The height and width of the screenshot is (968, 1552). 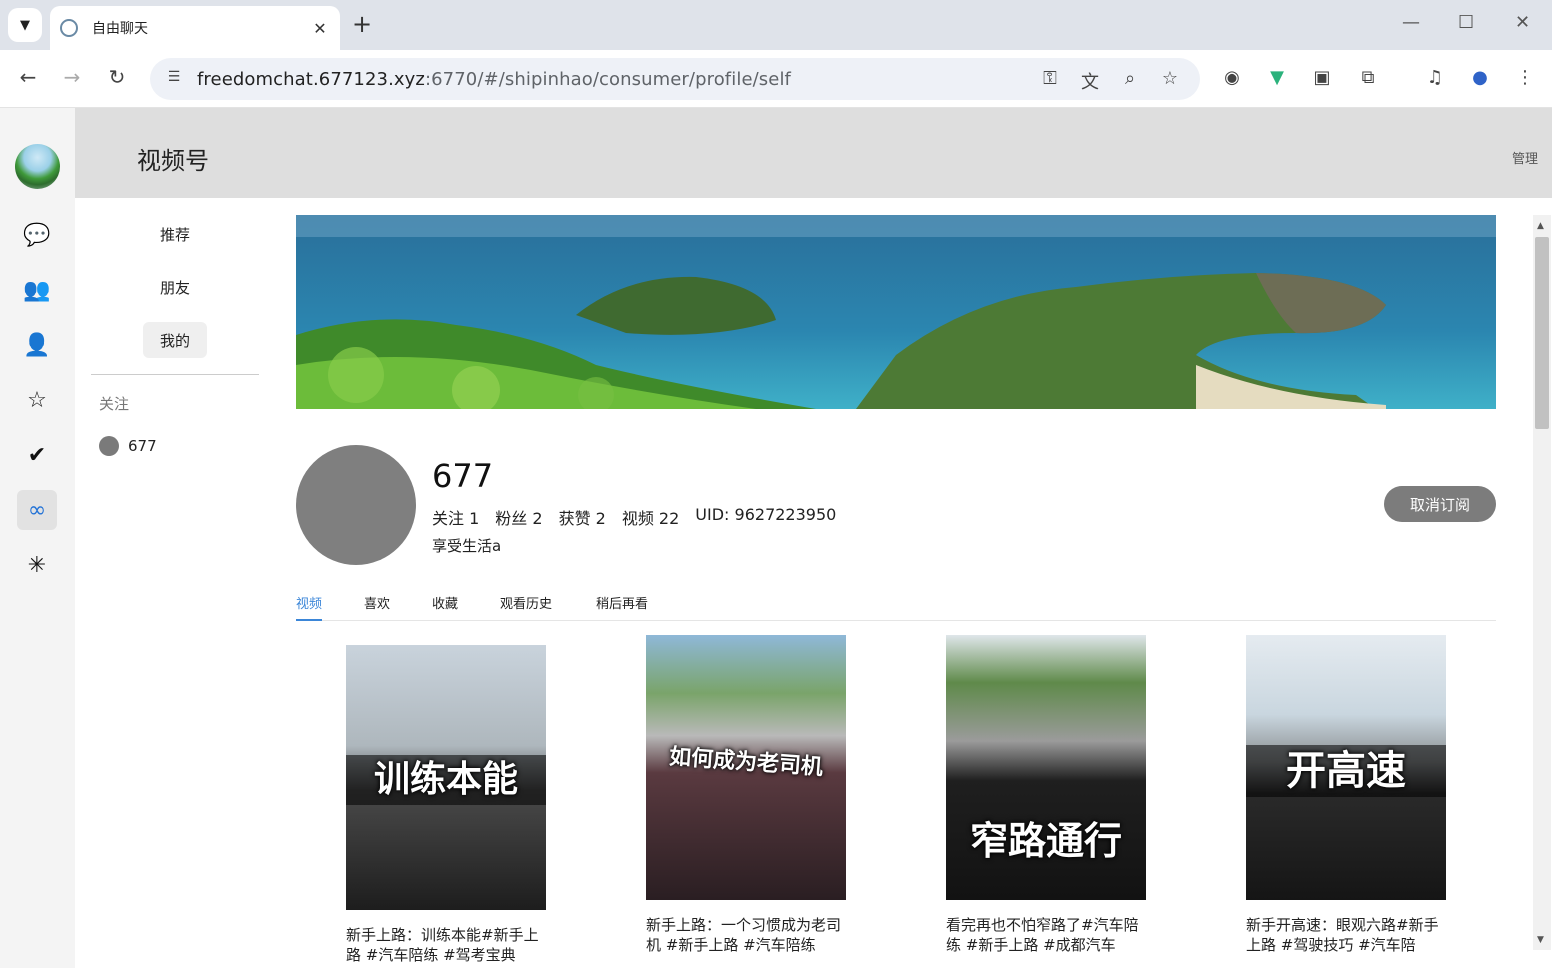 I want to click on minimize-icon: —, so click(x=1411, y=22).